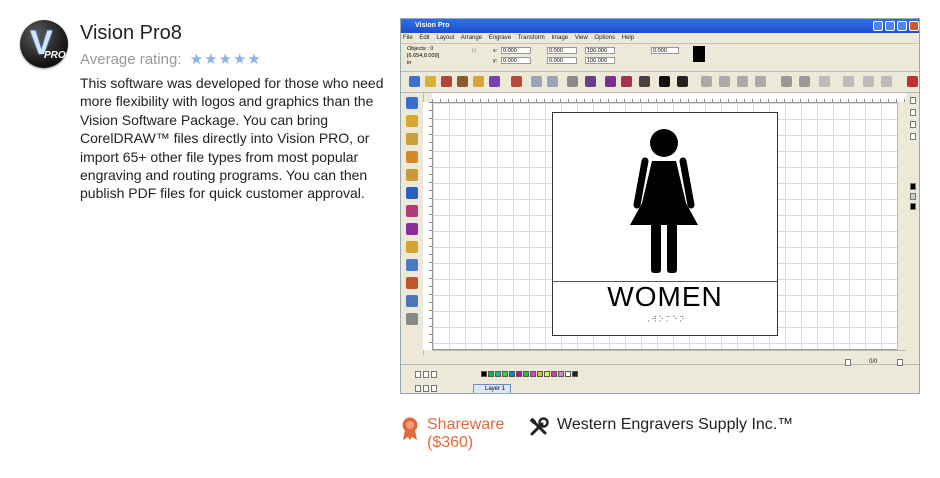 Image resolution: width=940 pixels, height=478 pixels. Describe the element at coordinates (450, 442) in the screenshot. I see `price: ($360)` at that location.